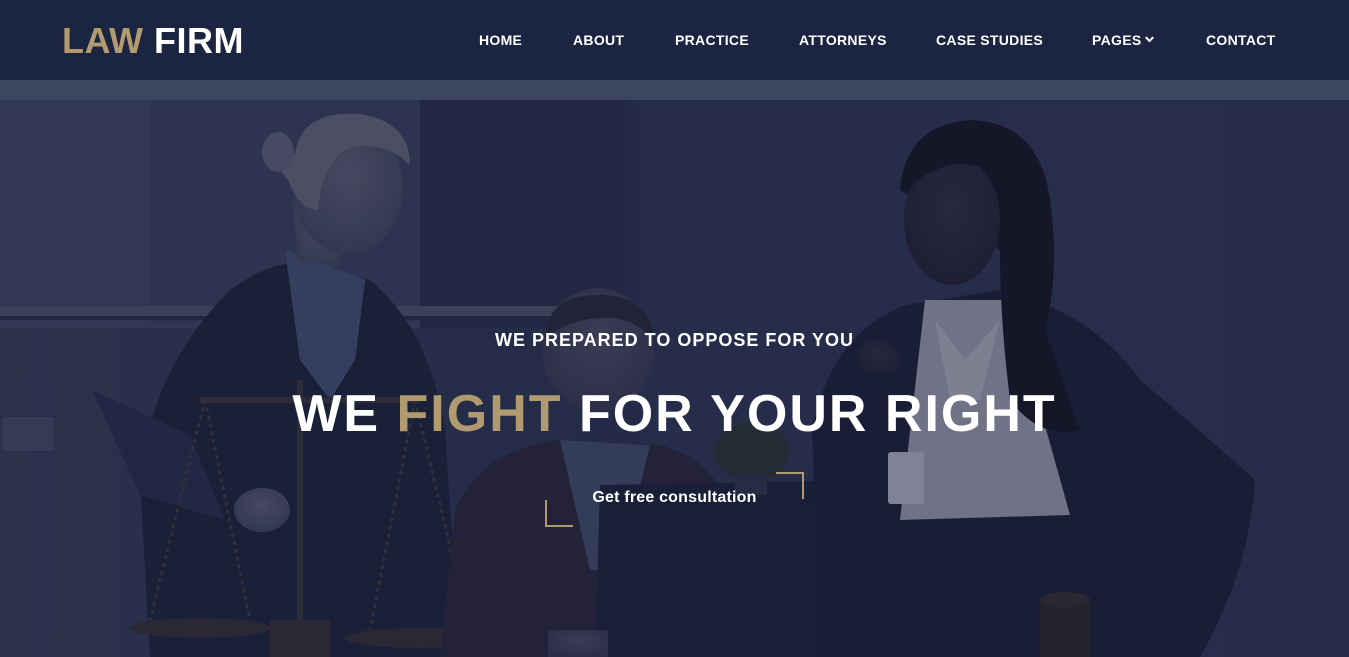 Image resolution: width=1349 pixels, height=657 pixels. I want to click on get-consultation-button: Get free consultation, so click(674, 499).